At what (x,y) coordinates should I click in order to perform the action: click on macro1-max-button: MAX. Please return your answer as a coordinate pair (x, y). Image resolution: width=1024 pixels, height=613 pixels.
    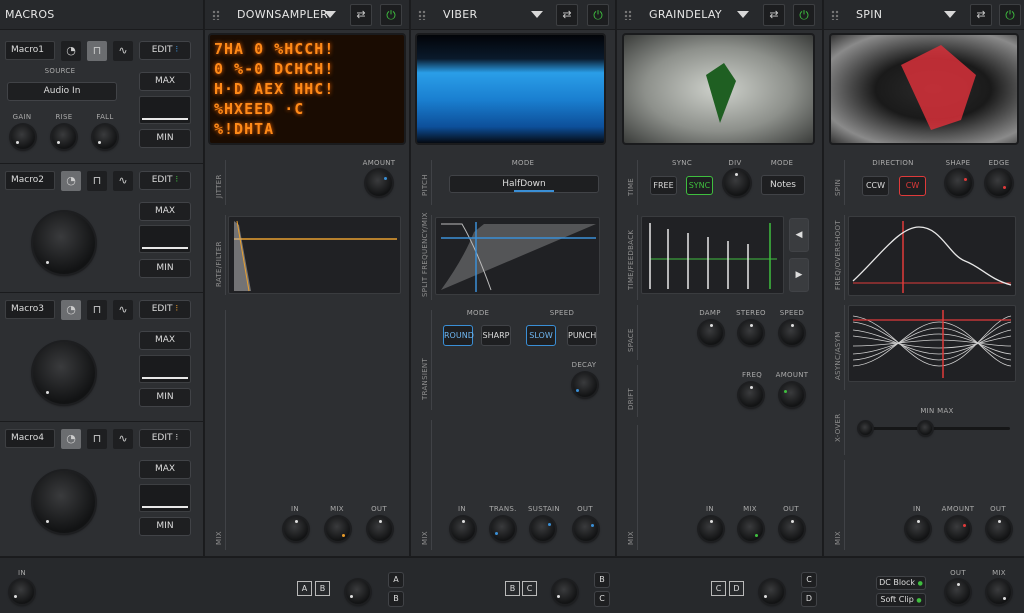
    Looking at the image, I should click on (165, 81).